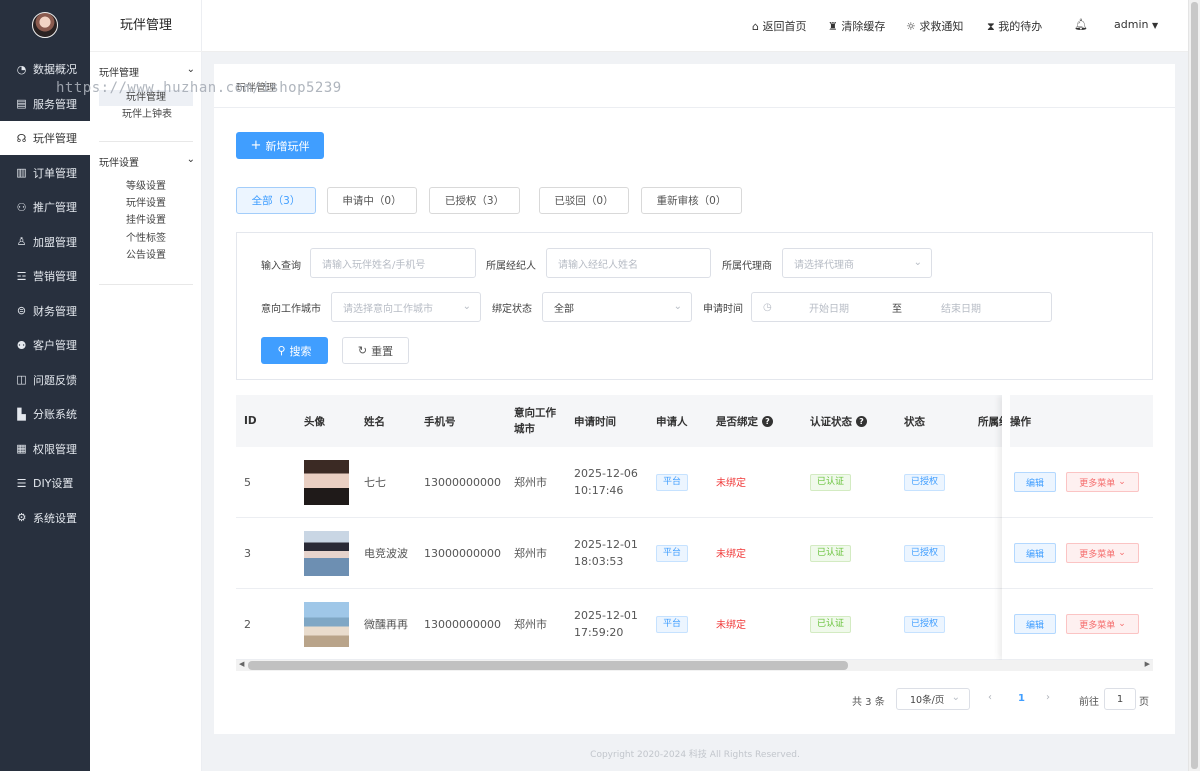 This screenshot has width=1200, height=771. I want to click on sidebar-item-label: 问题反馈, so click(55, 380).